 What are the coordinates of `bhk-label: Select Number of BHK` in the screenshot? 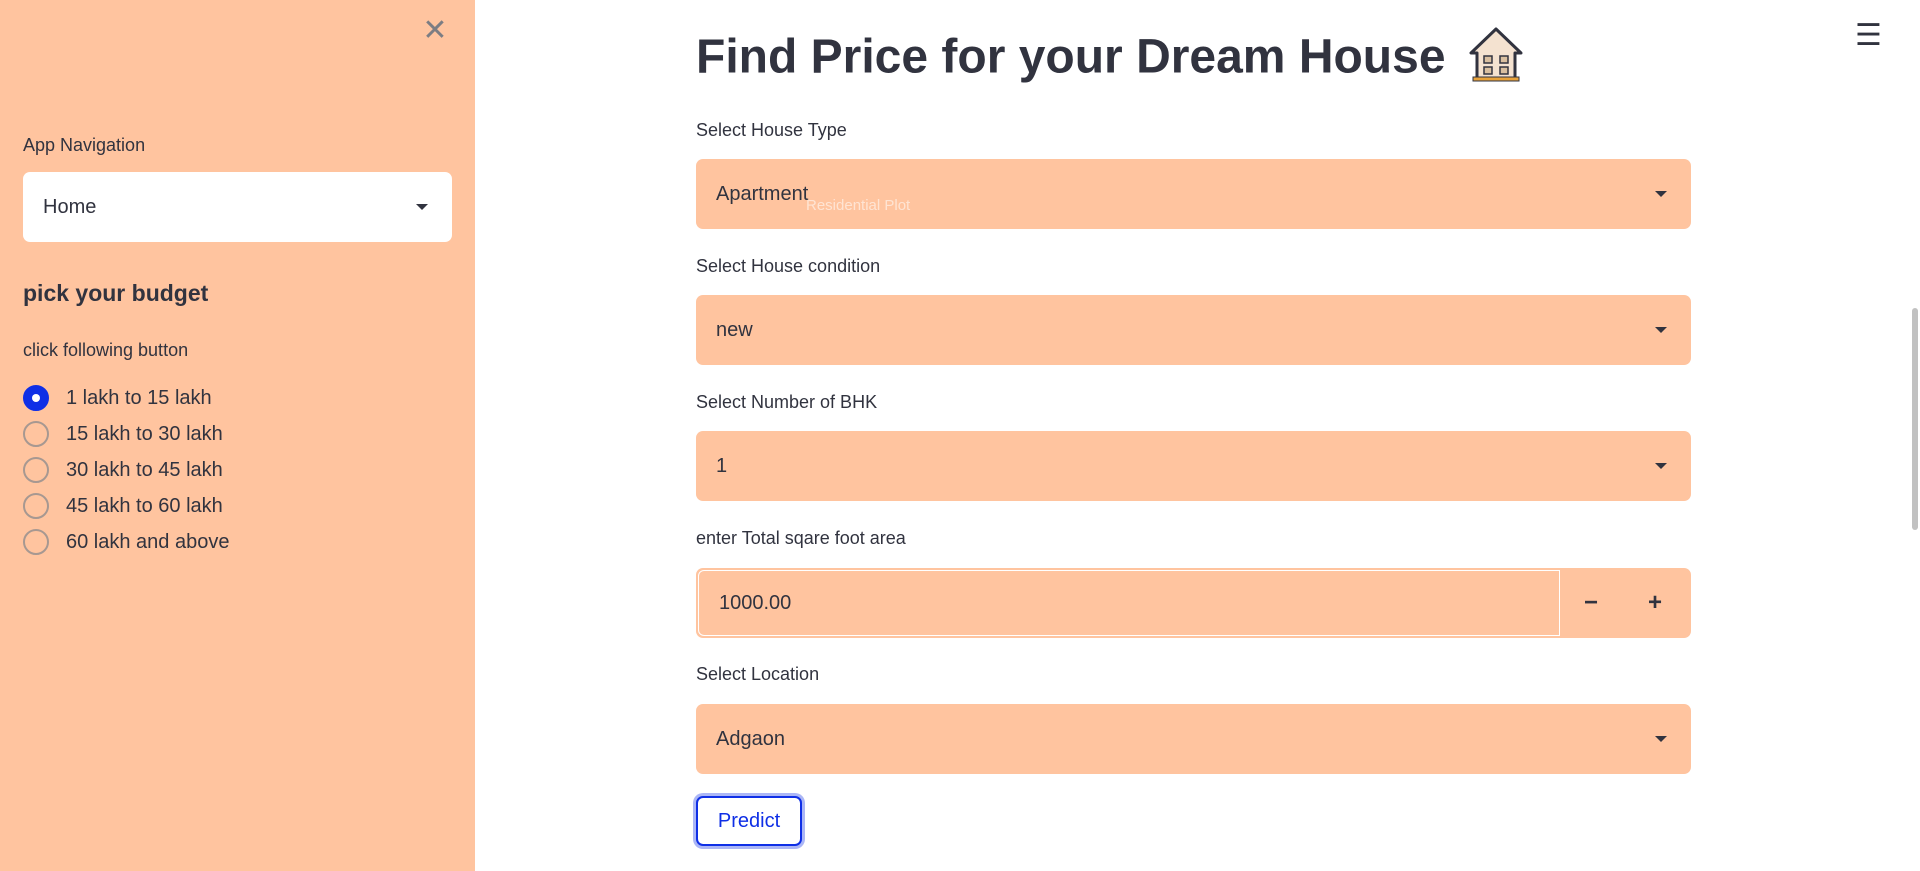 It's located at (787, 402).